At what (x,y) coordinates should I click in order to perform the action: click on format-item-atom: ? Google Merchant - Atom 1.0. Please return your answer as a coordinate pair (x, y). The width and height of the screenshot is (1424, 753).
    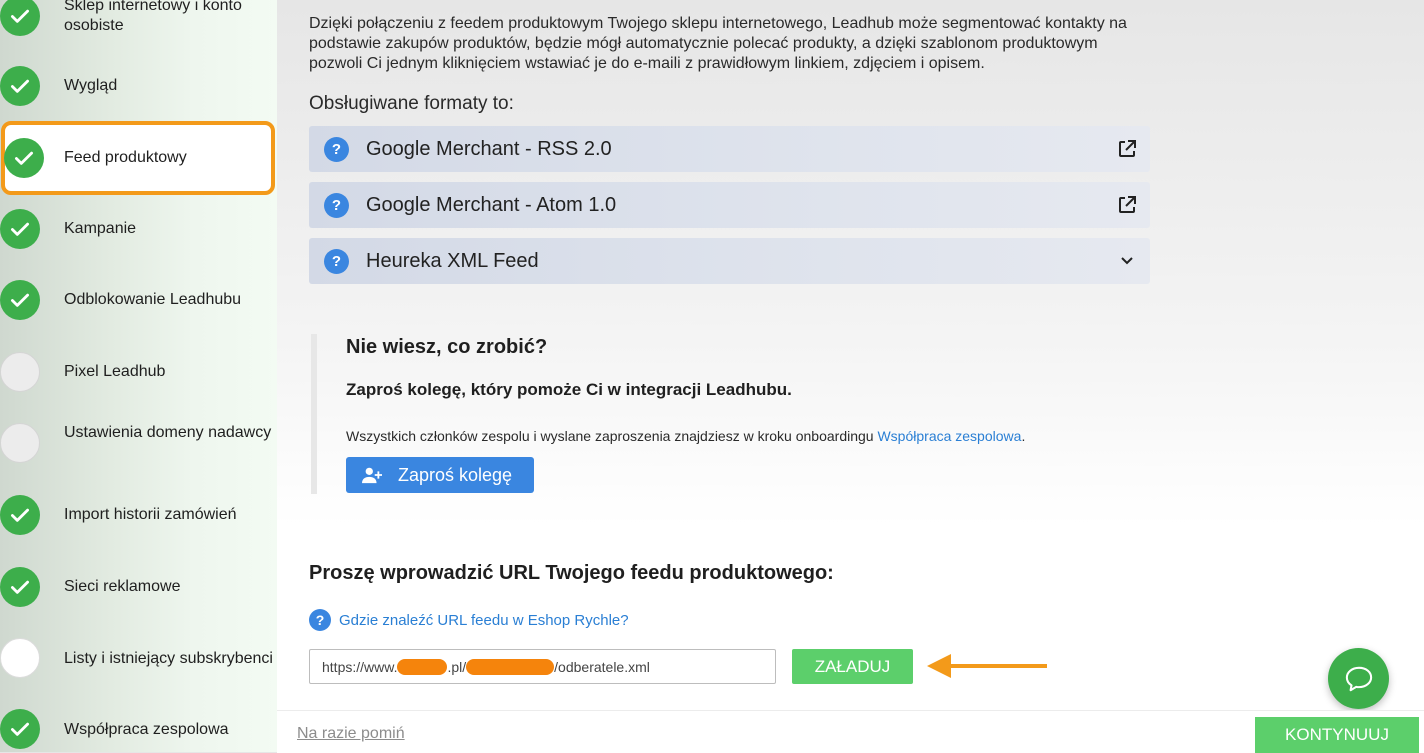
    Looking at the image, I should click on (729, 205).